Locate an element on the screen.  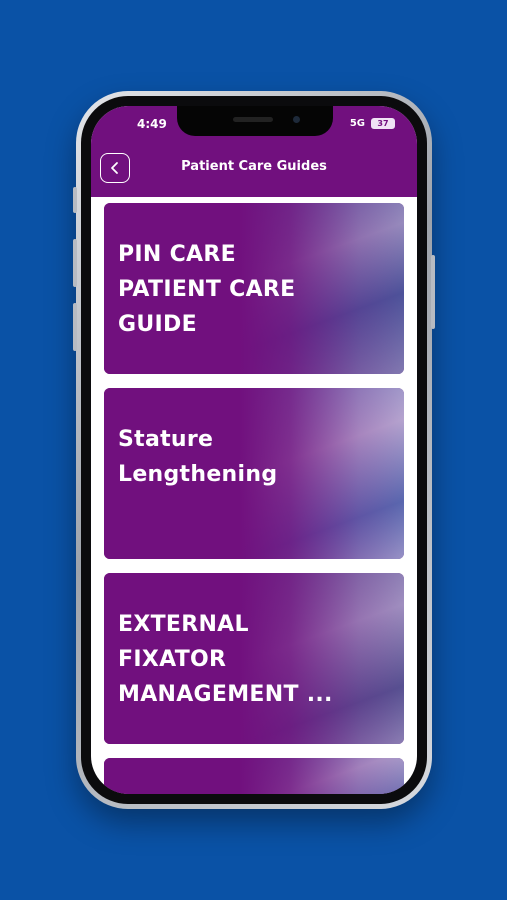
power-button is located at coordinates (433, 292).